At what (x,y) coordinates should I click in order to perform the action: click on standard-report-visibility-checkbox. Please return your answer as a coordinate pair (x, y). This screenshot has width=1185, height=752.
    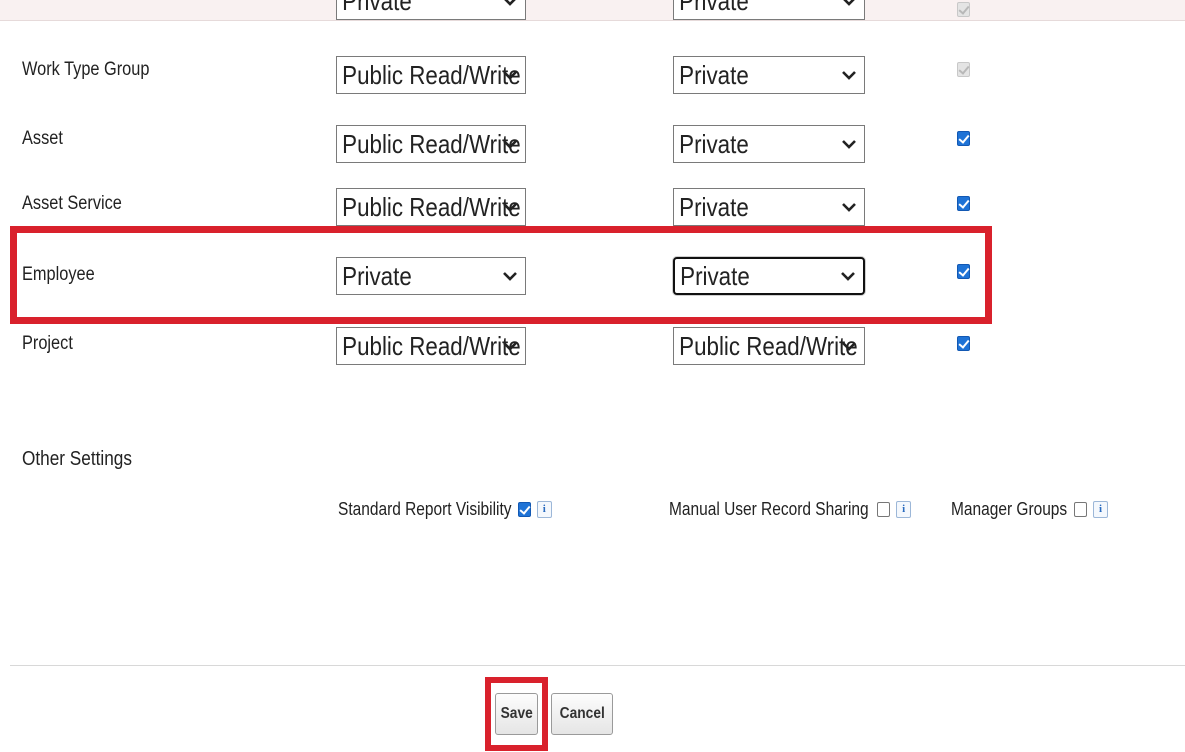
    Looking at the image, I should click on (524, 509).